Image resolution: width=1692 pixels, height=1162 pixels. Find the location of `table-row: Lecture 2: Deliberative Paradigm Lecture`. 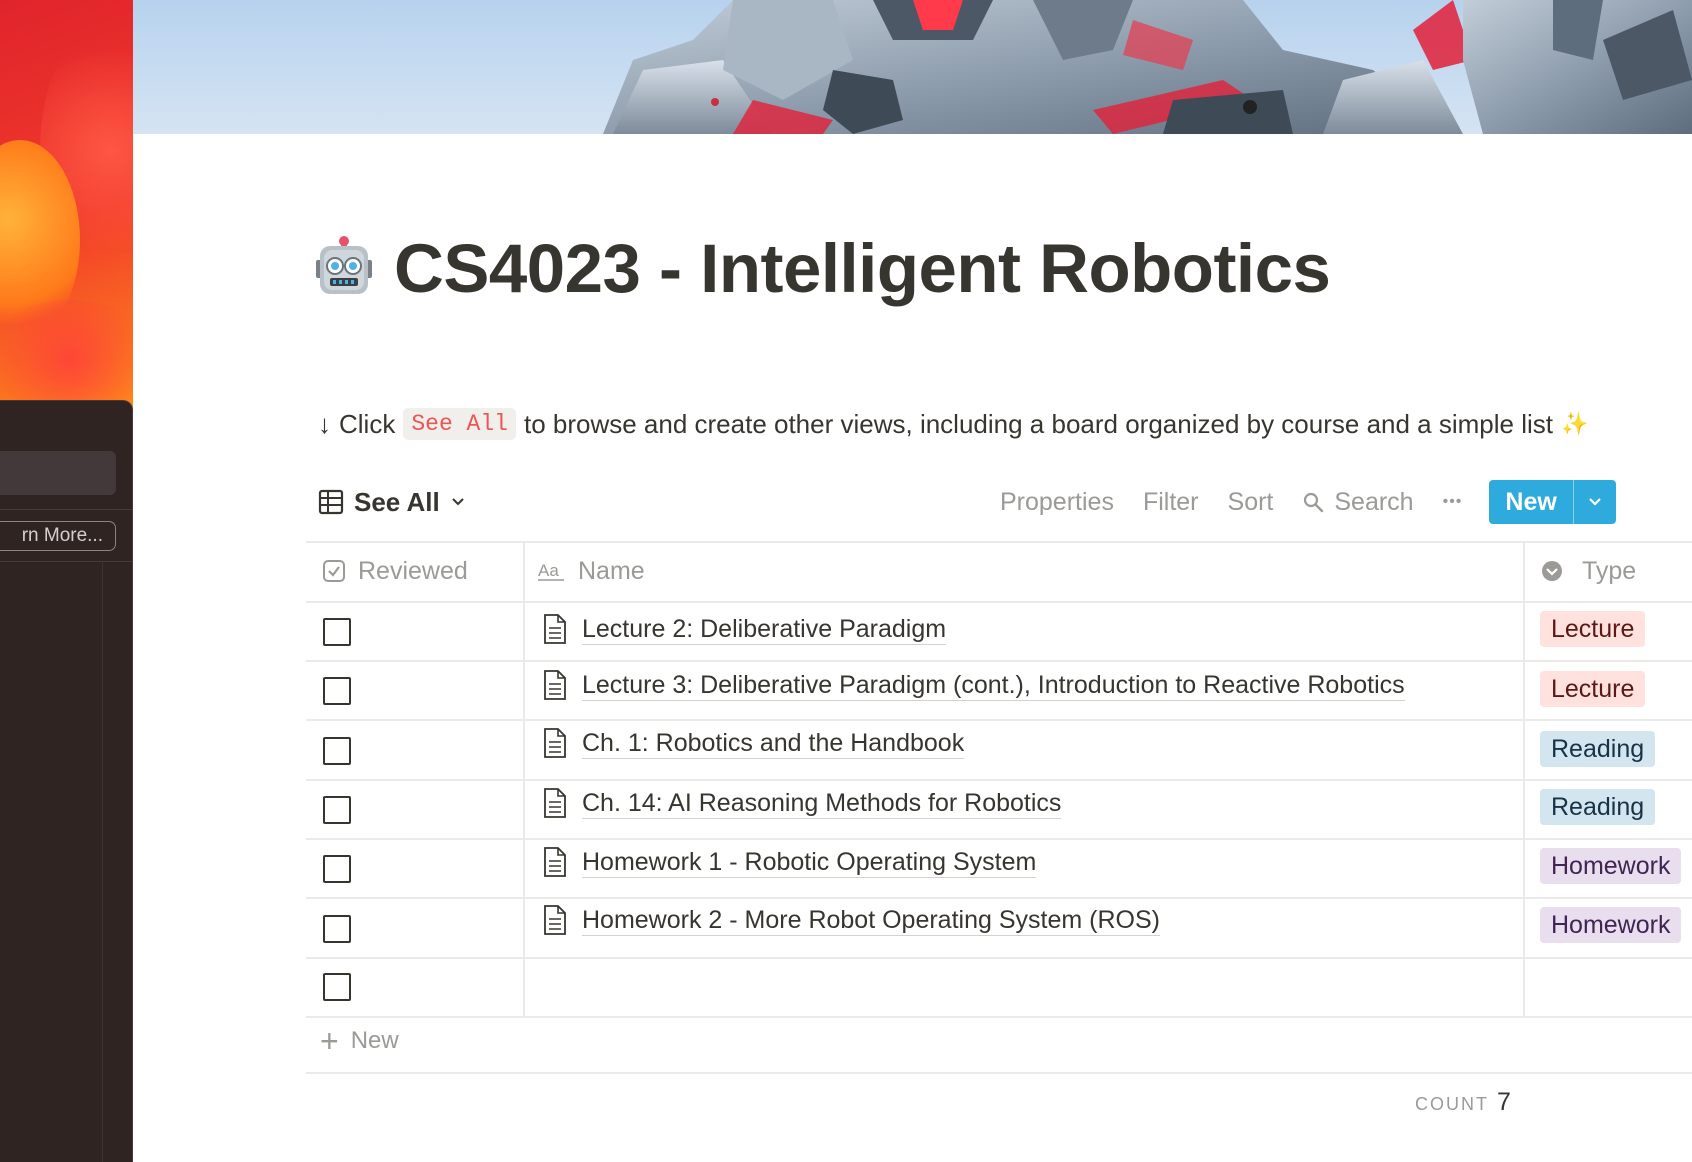

table-row: Lecture 2: Deliberative Paradigm Lecture is located at coordinates (999, 630).